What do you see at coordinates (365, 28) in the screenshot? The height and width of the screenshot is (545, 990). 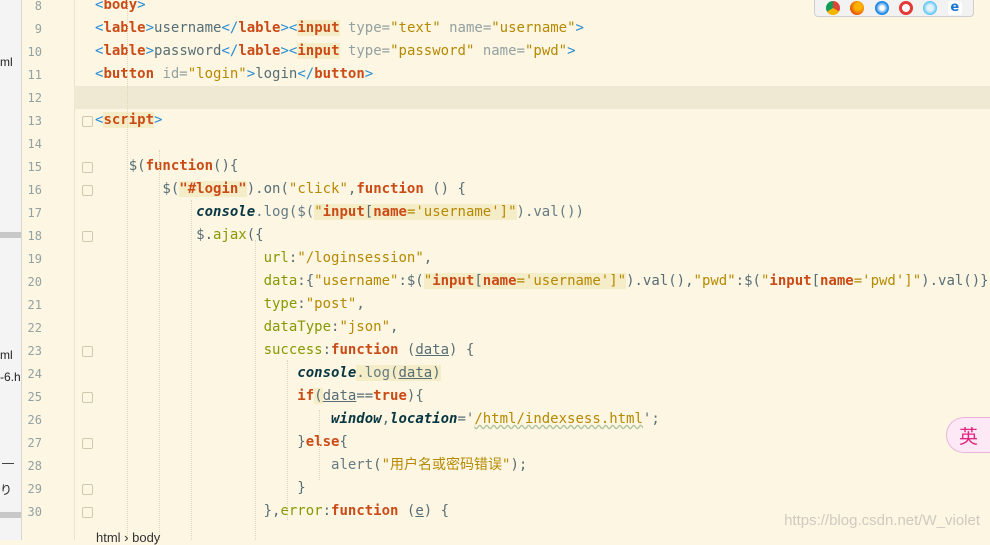 I see `code-token: type=` at bounding box center [365, 28].